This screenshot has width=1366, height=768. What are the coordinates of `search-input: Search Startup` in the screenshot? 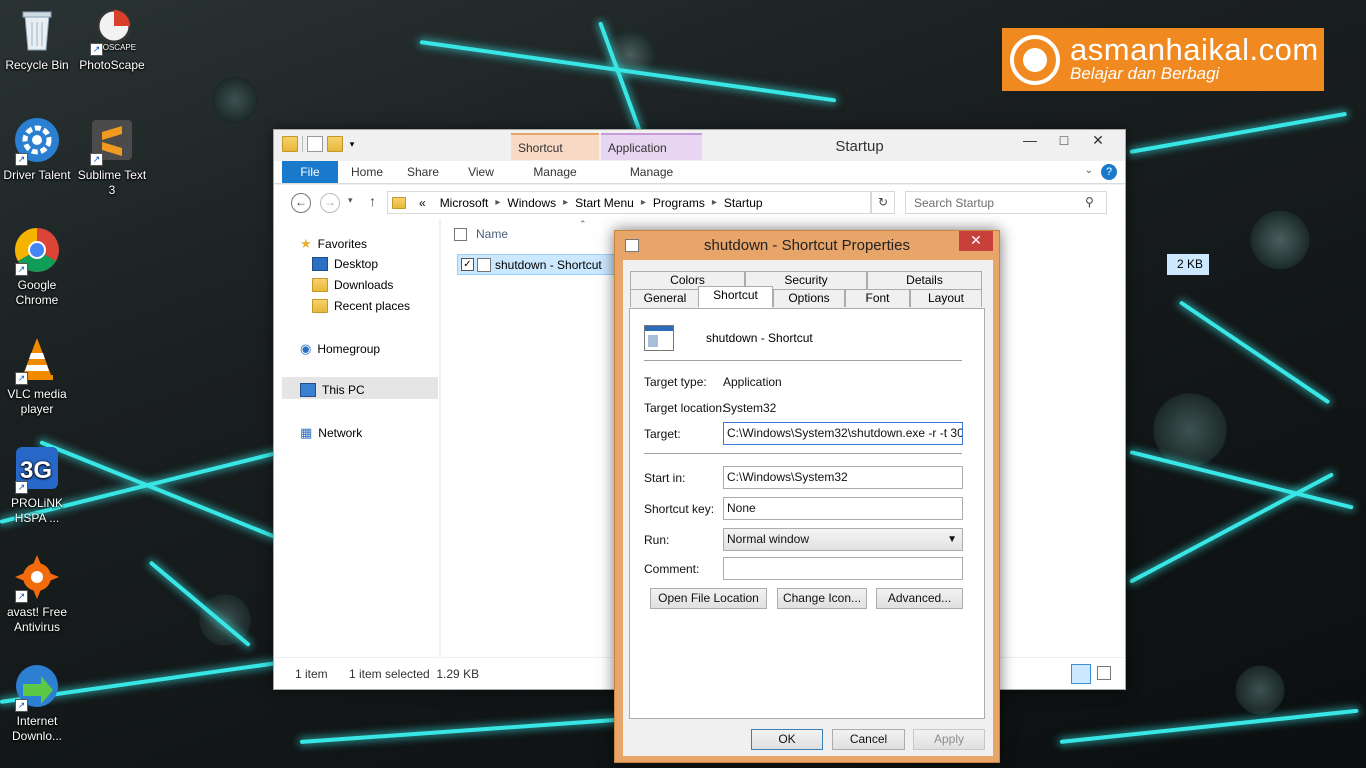 It's located at (1006, 202).